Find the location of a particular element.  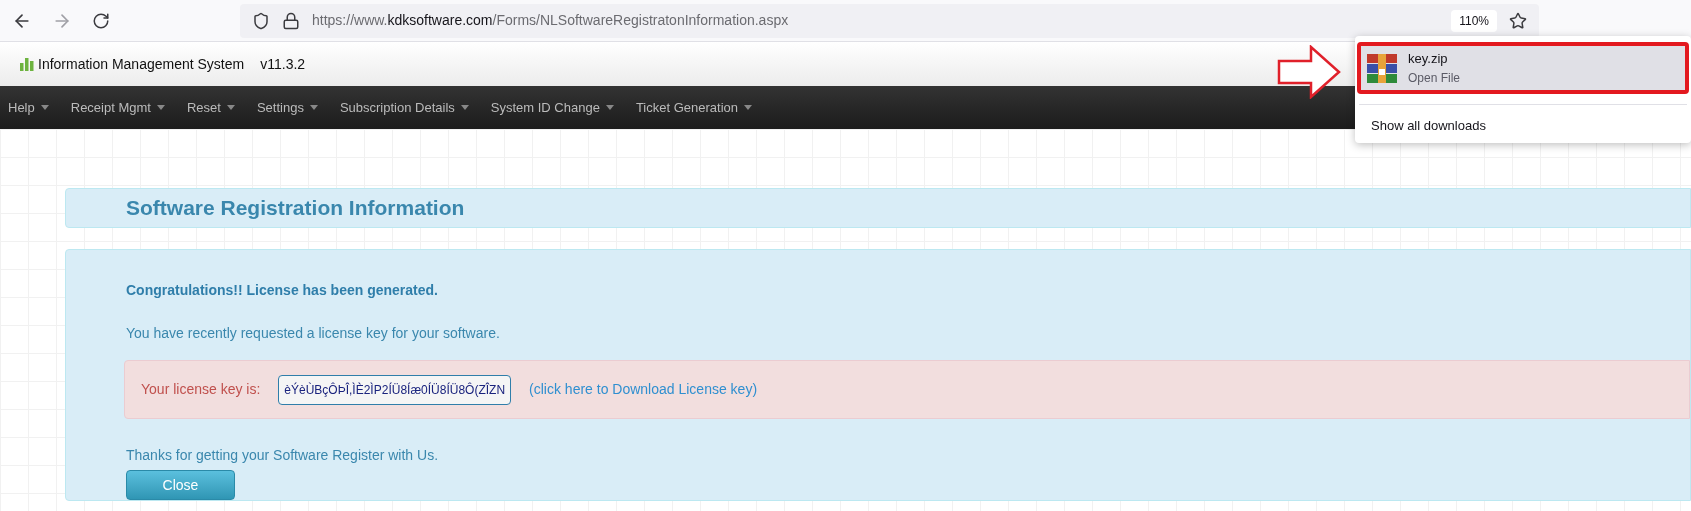

download-item: key.zip Open File is located at coordinates (1523, 68).